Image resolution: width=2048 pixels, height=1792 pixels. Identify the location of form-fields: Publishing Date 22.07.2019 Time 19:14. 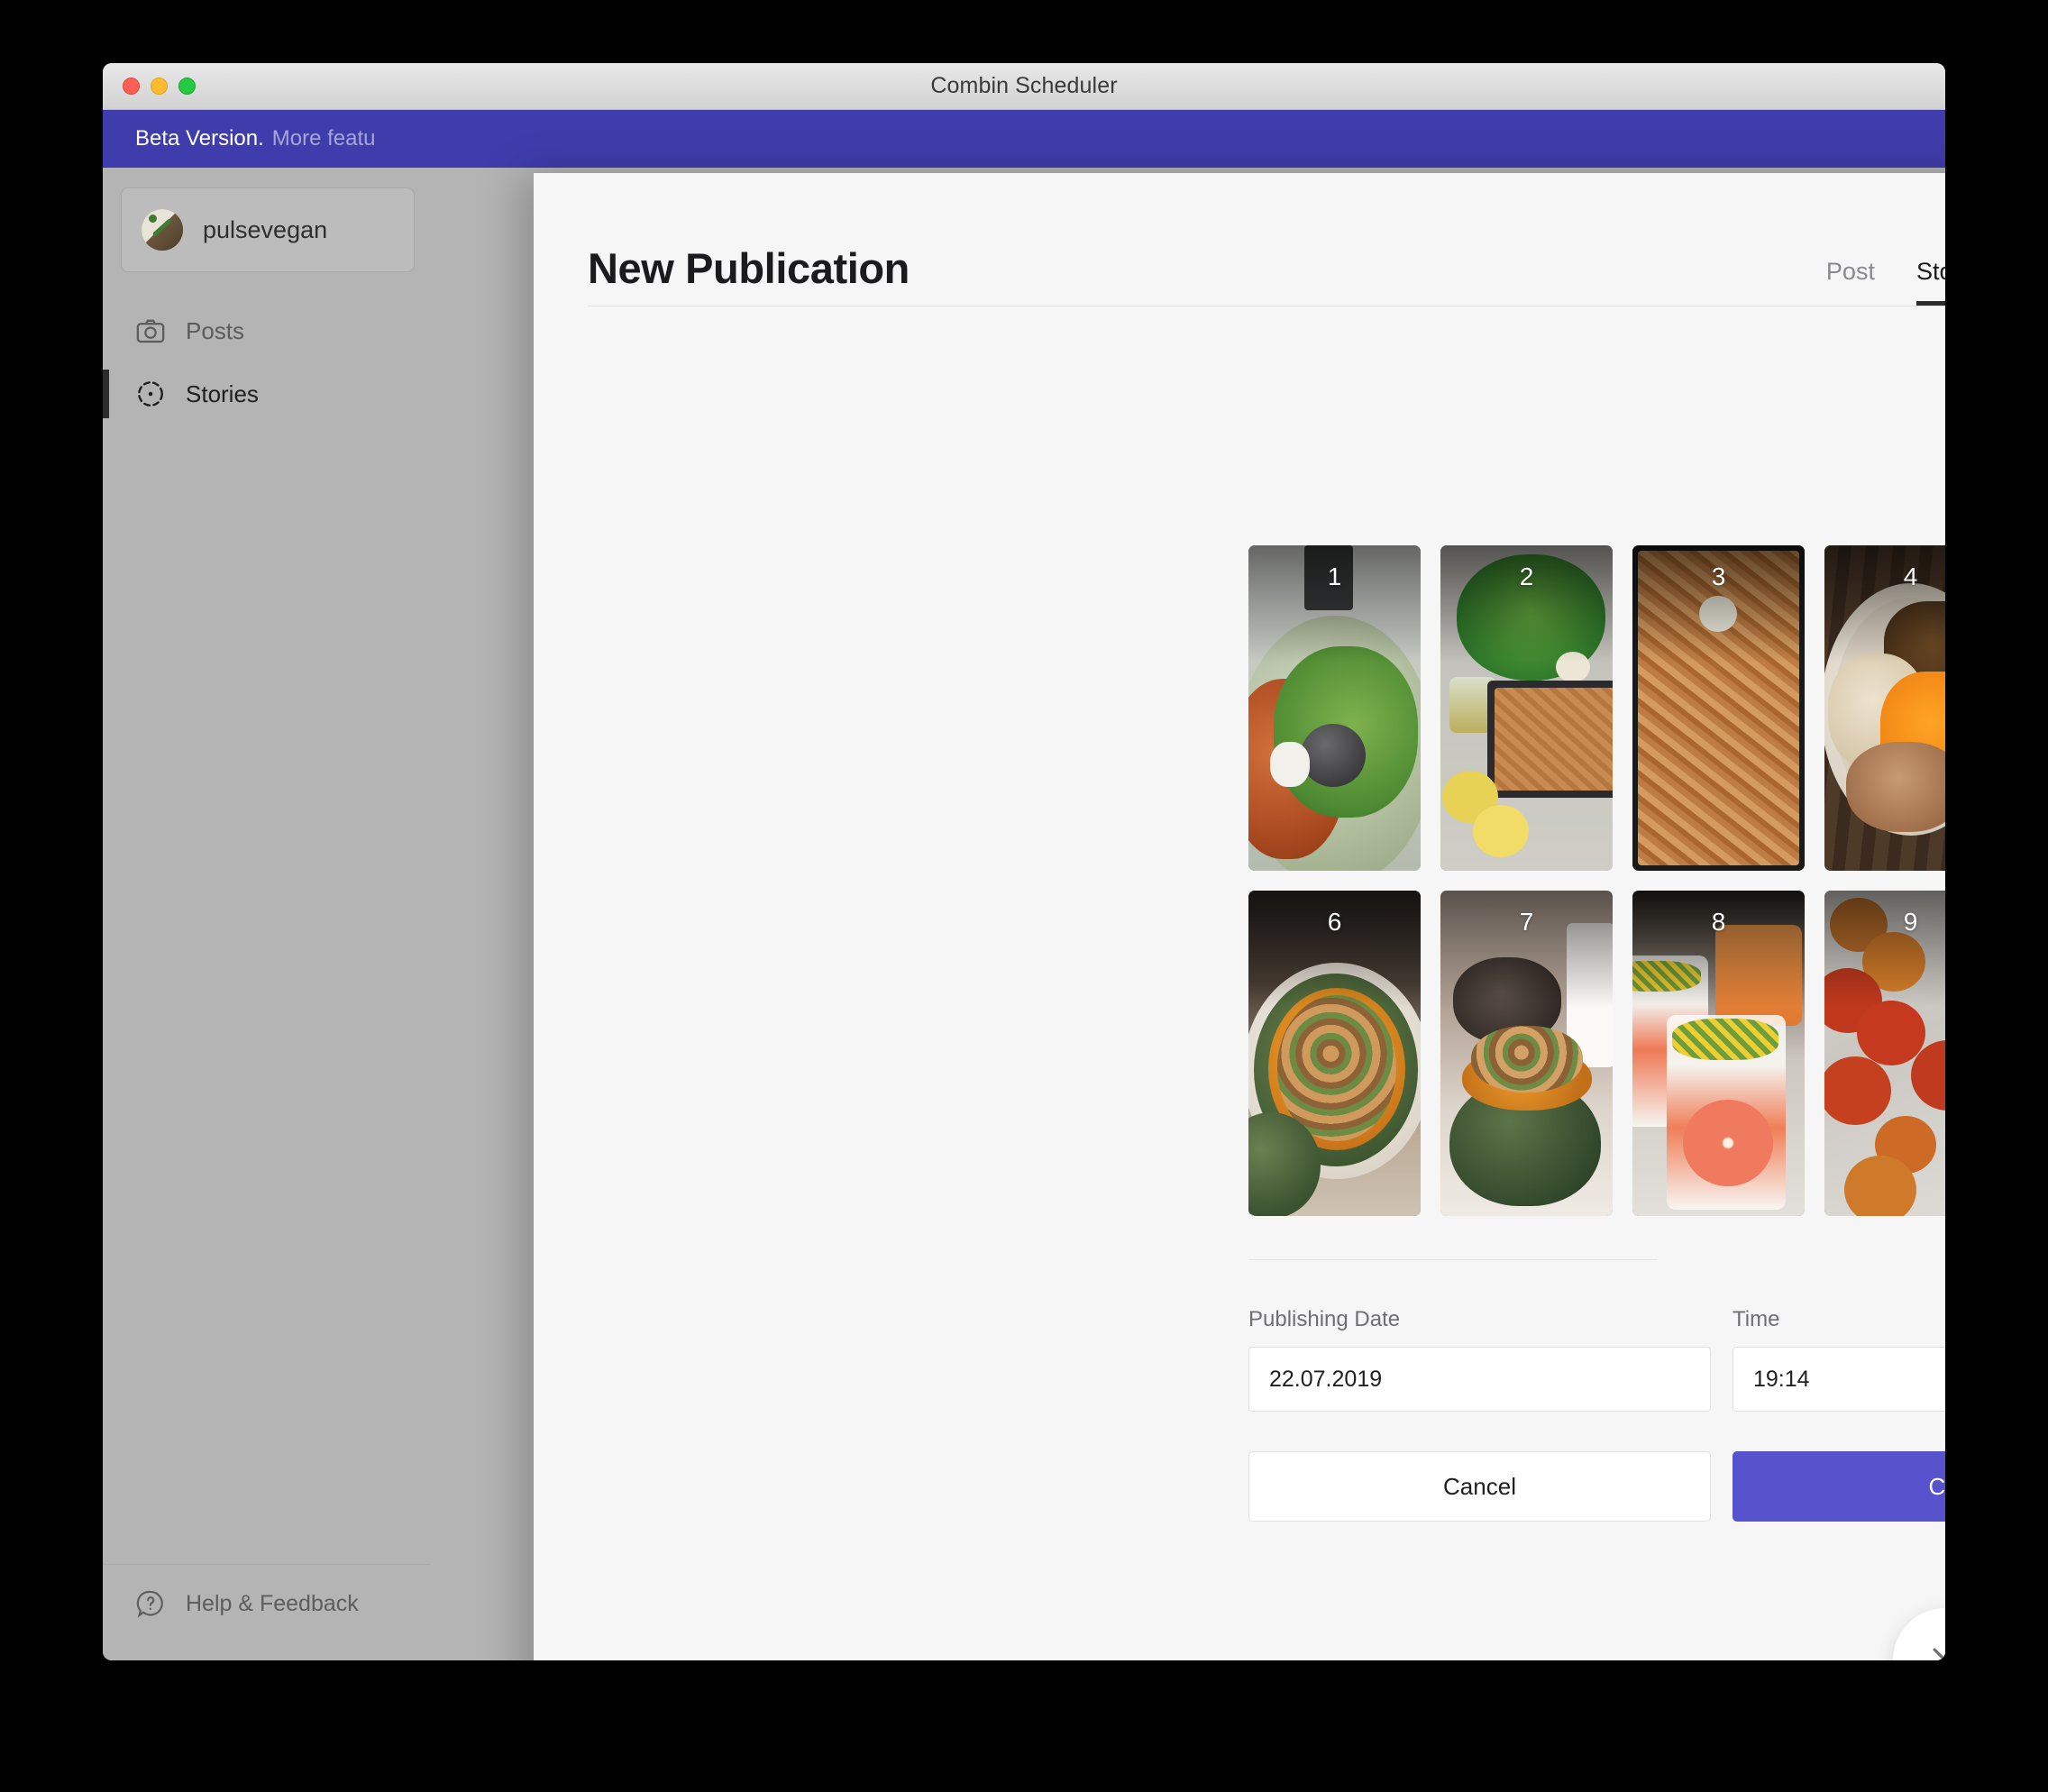
(1596, 1359).